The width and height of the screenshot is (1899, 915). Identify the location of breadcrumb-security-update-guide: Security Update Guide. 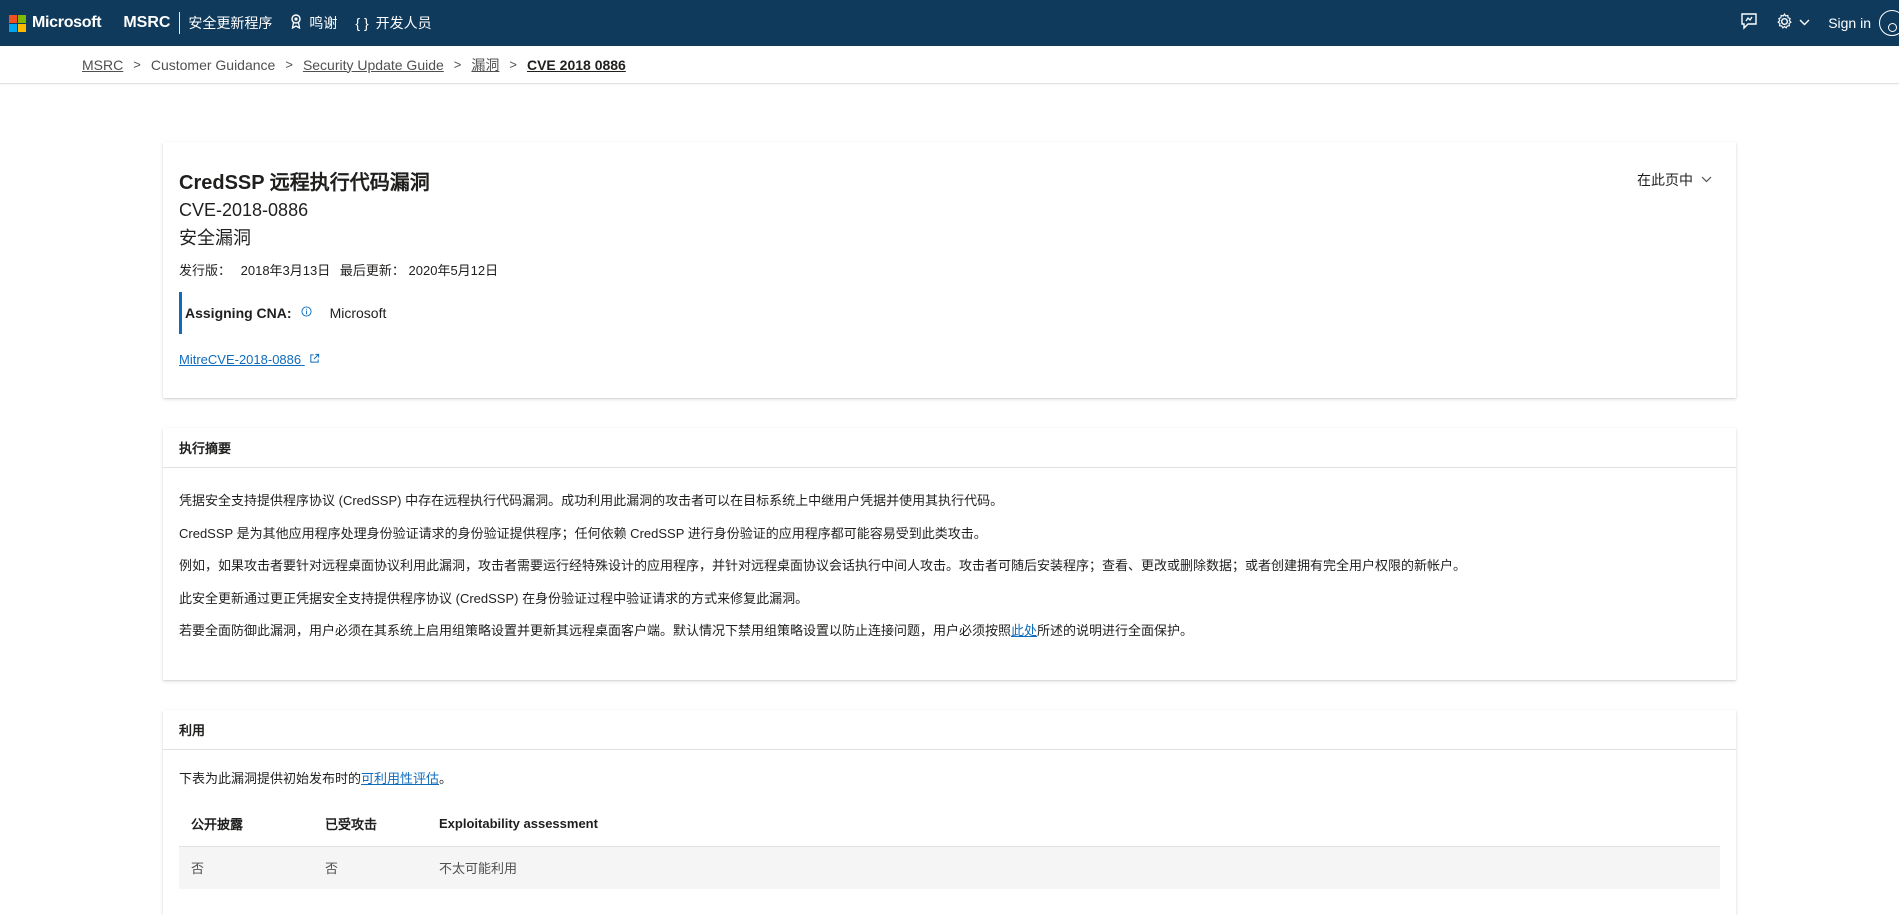
(373, 65).